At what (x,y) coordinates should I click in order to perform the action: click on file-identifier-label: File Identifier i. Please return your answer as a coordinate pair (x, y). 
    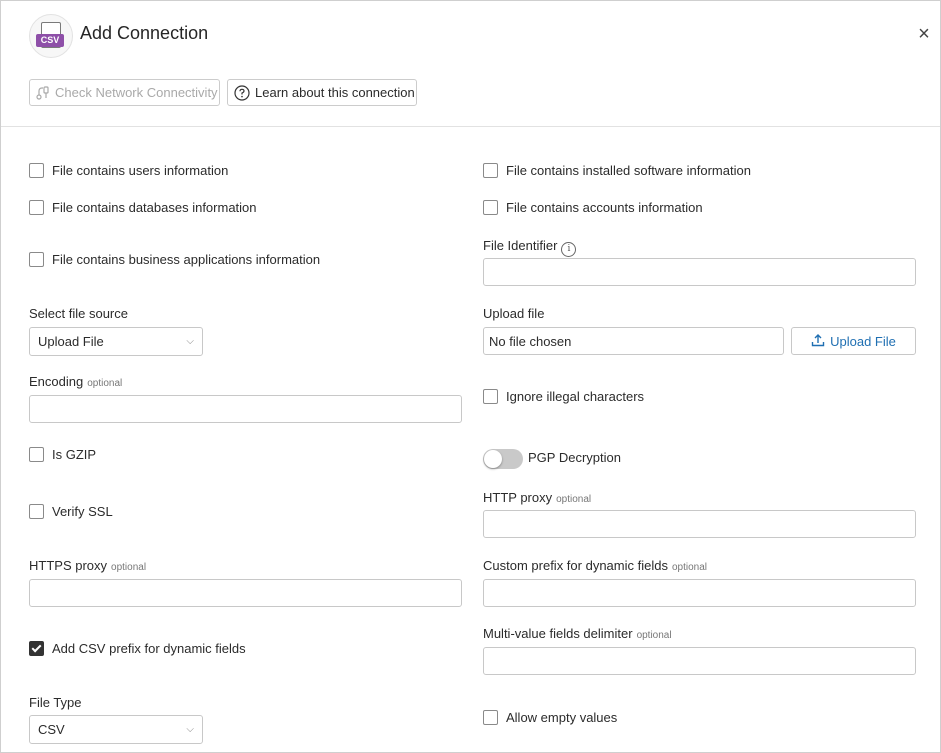
    Looking at the image, I should click on (530, 247).